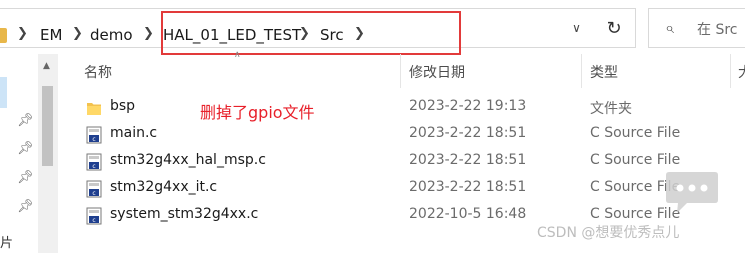 The height and width of the screenshot is (253, 745). What do you see at coordinates (468, 106) in the screenshot?
I see `file-date: 2023-2-22 19:13` at bounding box center [468, 106].